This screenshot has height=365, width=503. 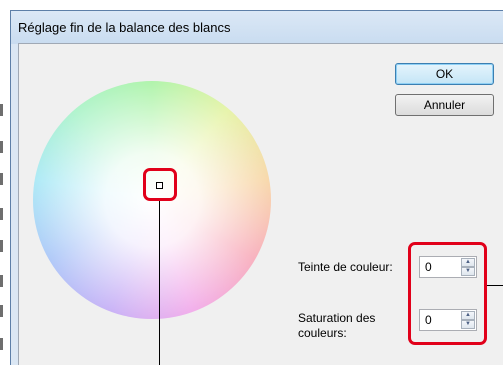 What do you see at coordinates (444, 74) in the screenshot?
I see `ok-button: OK` at bounding box center [444, 74].